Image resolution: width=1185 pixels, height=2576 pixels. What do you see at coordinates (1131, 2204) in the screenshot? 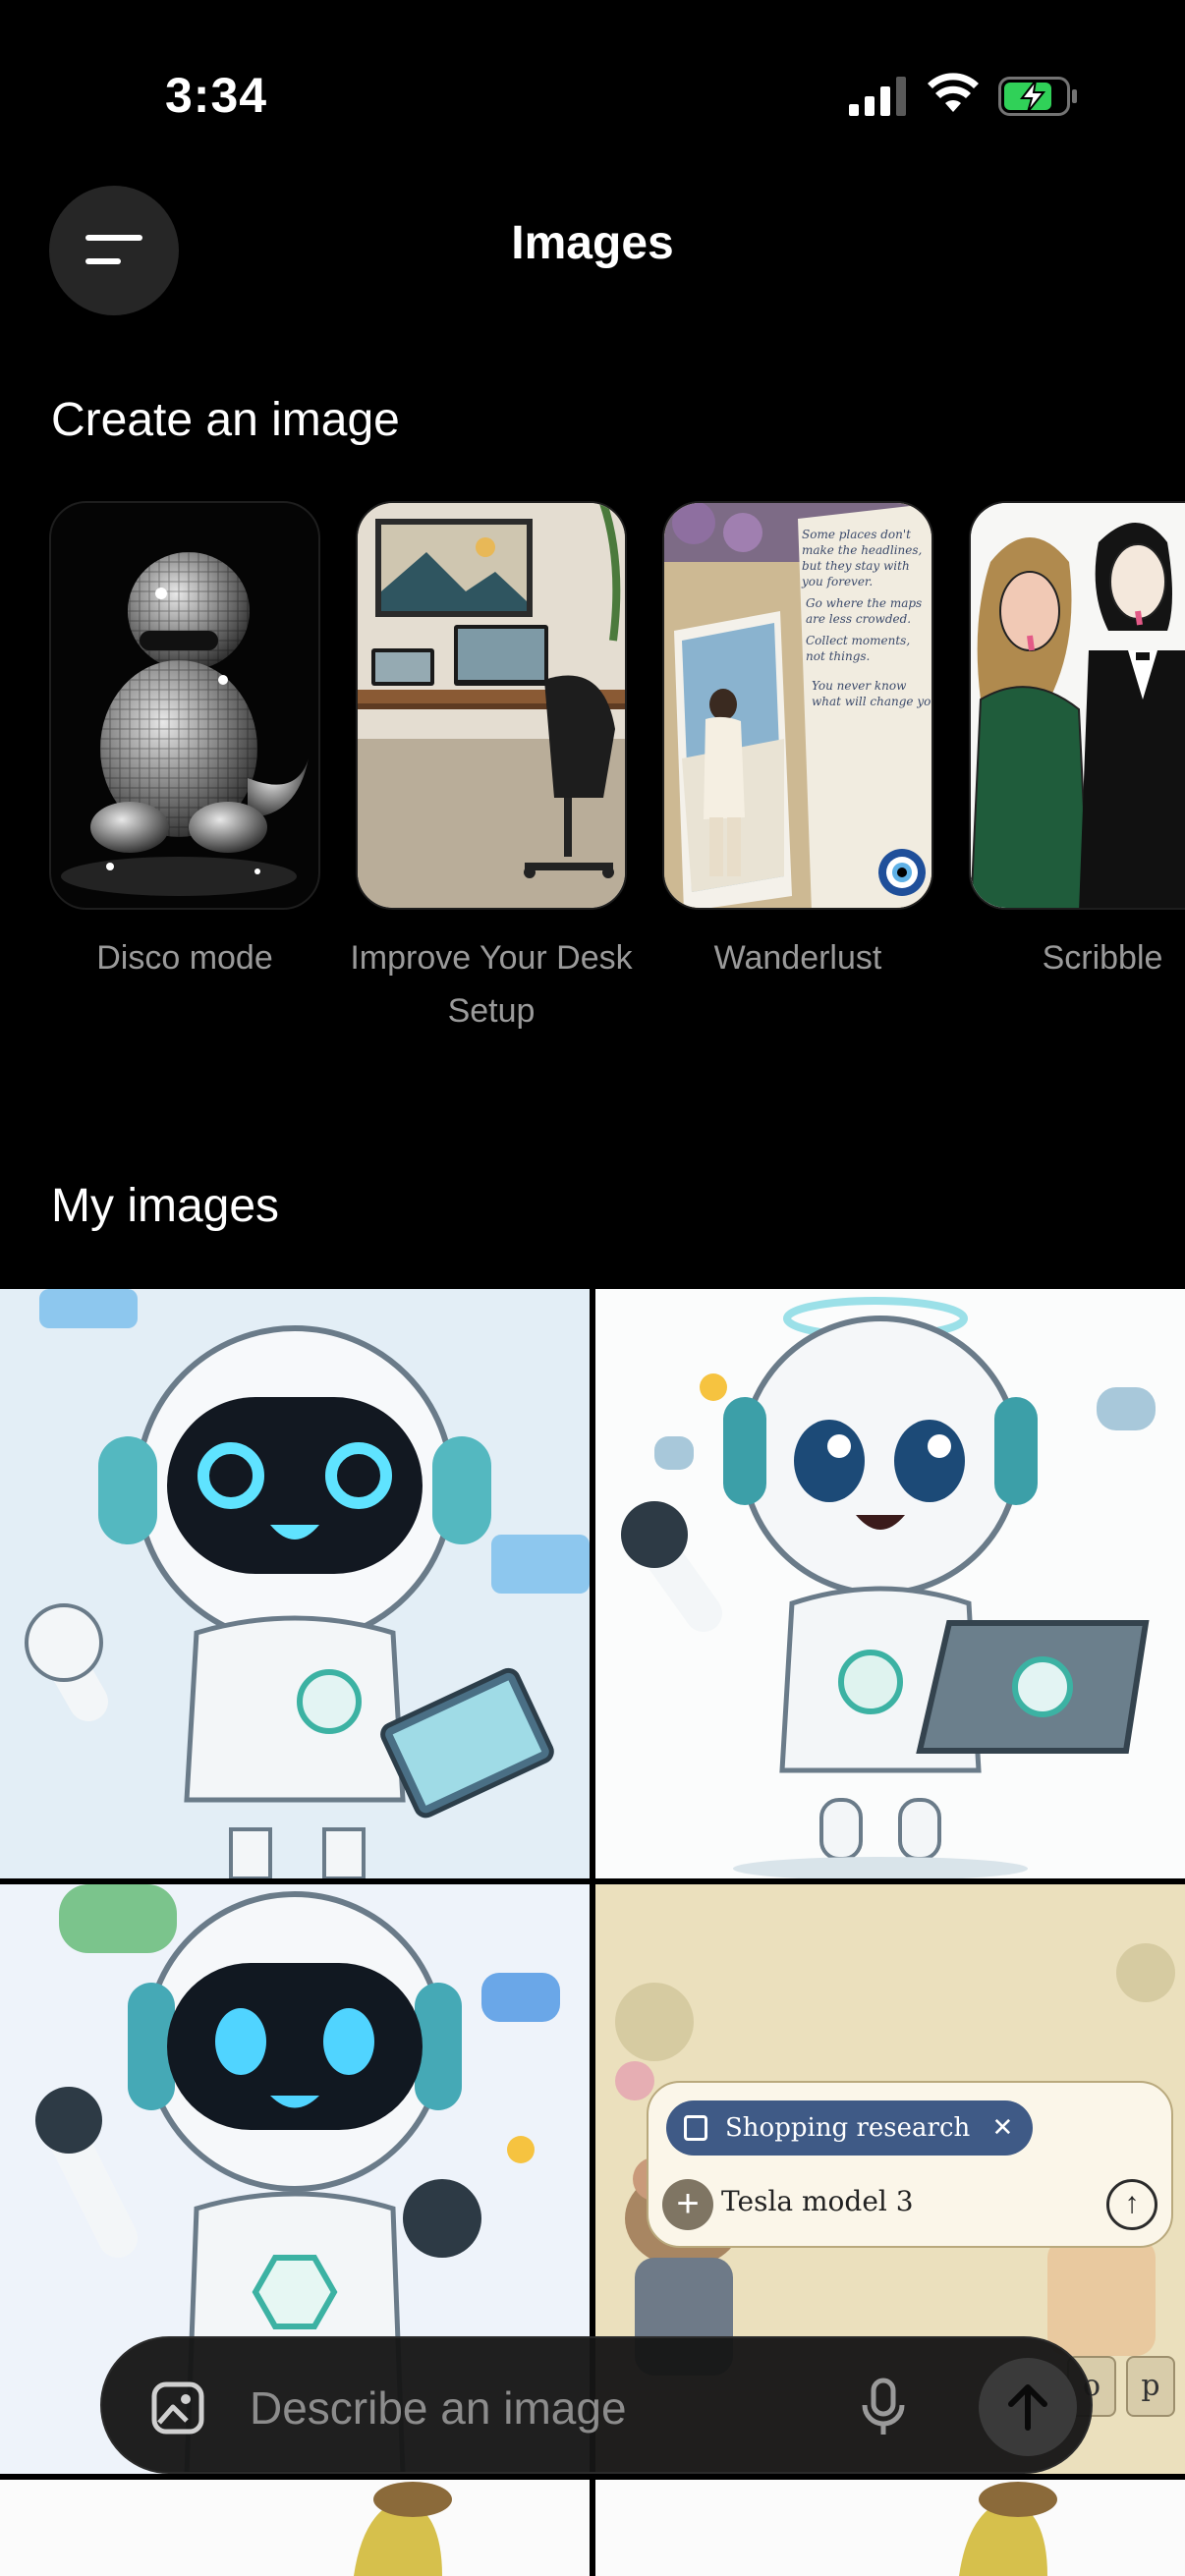
I see `embedded-send-icon: ↑` at bounding box center [1131, 2204].